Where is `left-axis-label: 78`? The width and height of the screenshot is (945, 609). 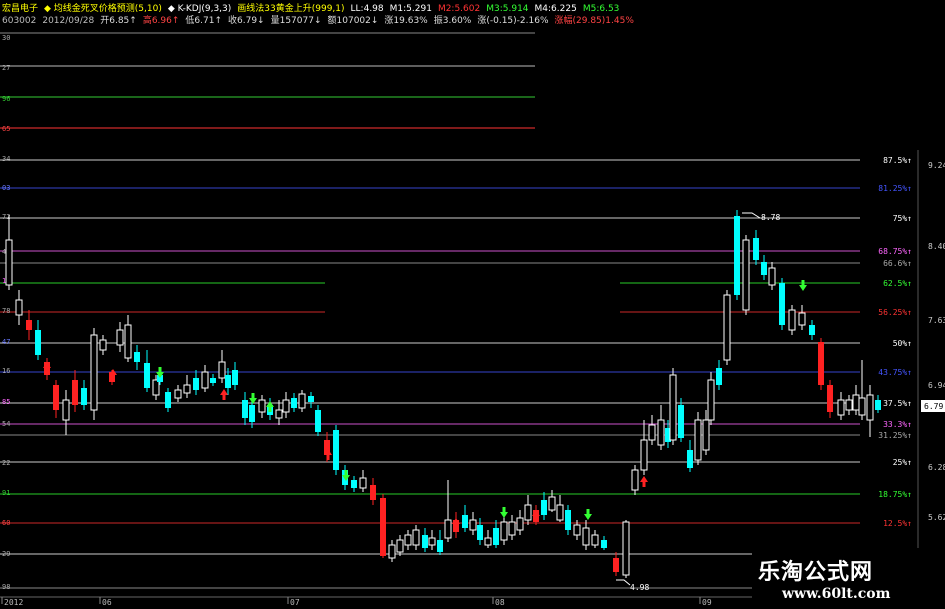
left-axis-label: 78 is located at coordinates (6, 311).